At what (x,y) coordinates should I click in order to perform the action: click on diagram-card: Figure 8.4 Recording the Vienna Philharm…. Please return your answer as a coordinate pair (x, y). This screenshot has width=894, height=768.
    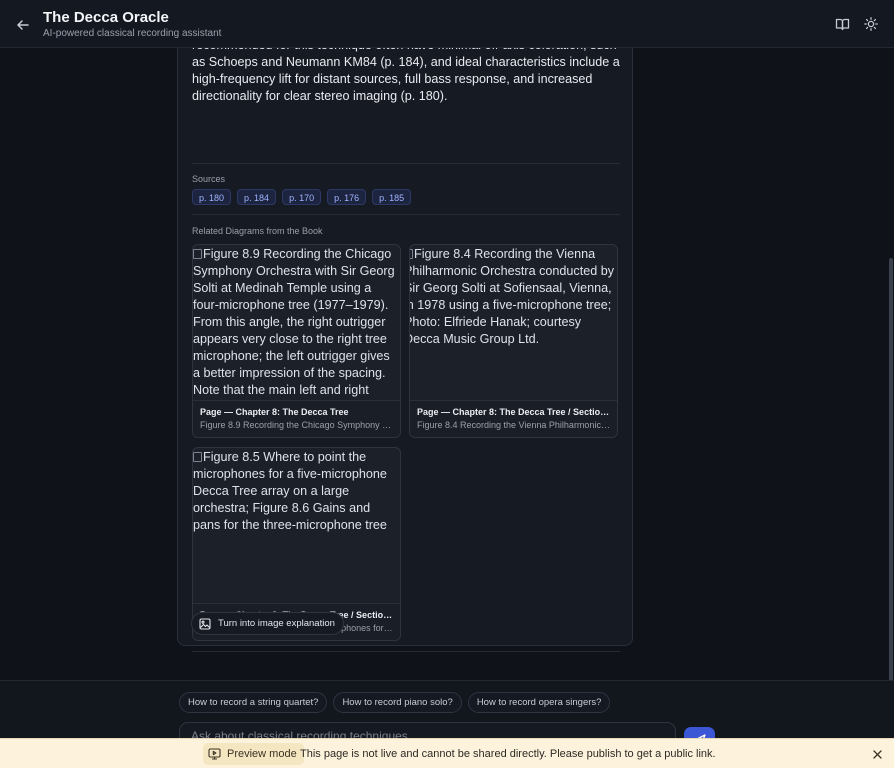
    Looking at the image, I should click on (513, 341).